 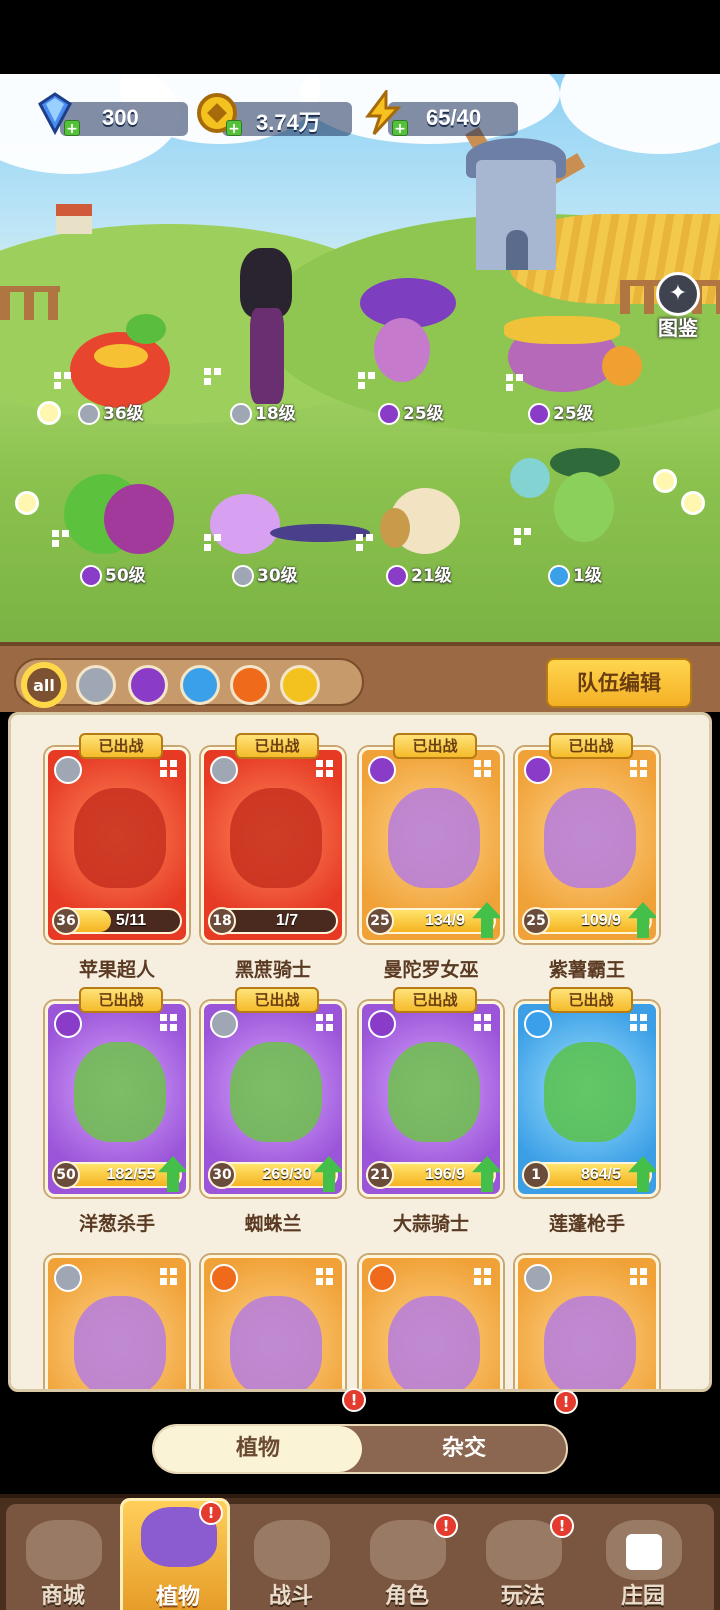 I want to click on add-gem-icon: +, so click(x=72, y=128).